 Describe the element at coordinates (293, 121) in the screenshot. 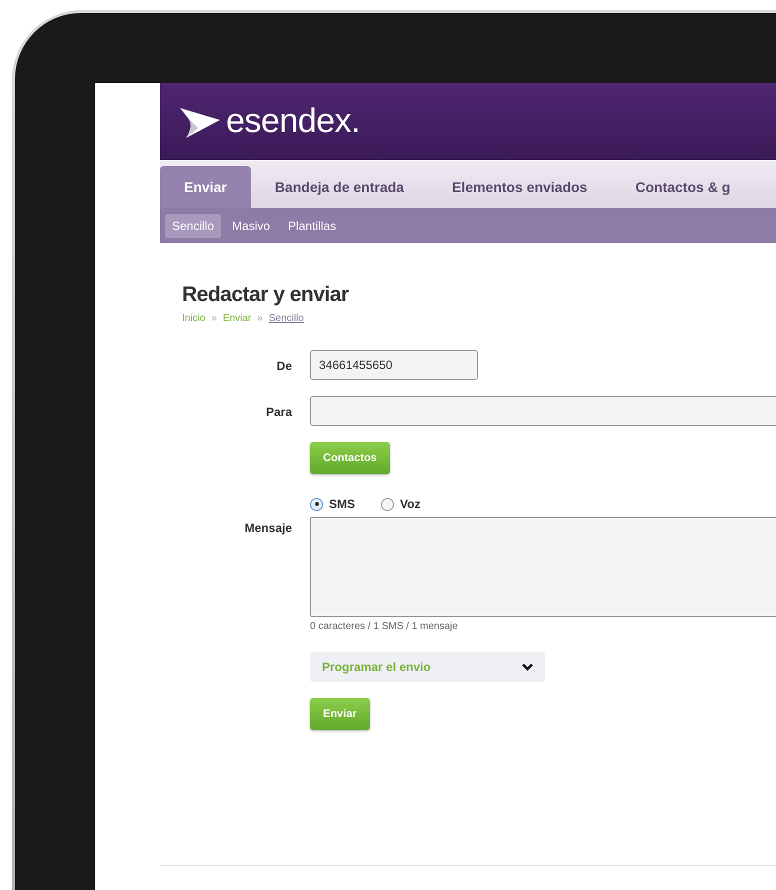

I see `logo-text: esendex.` at that location.